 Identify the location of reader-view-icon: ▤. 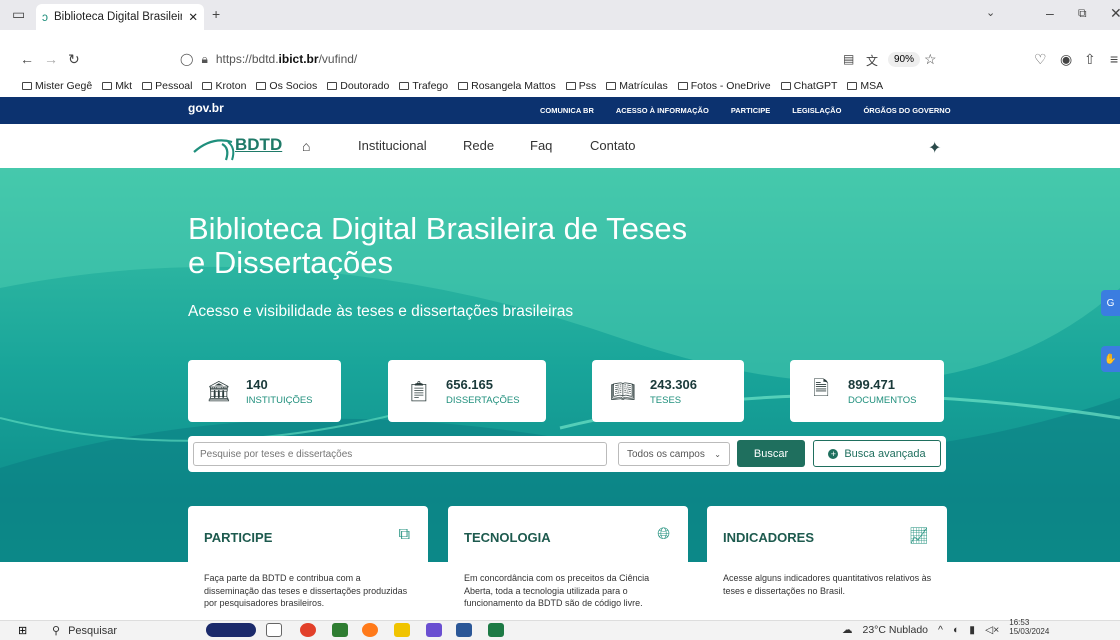
(848, 59).